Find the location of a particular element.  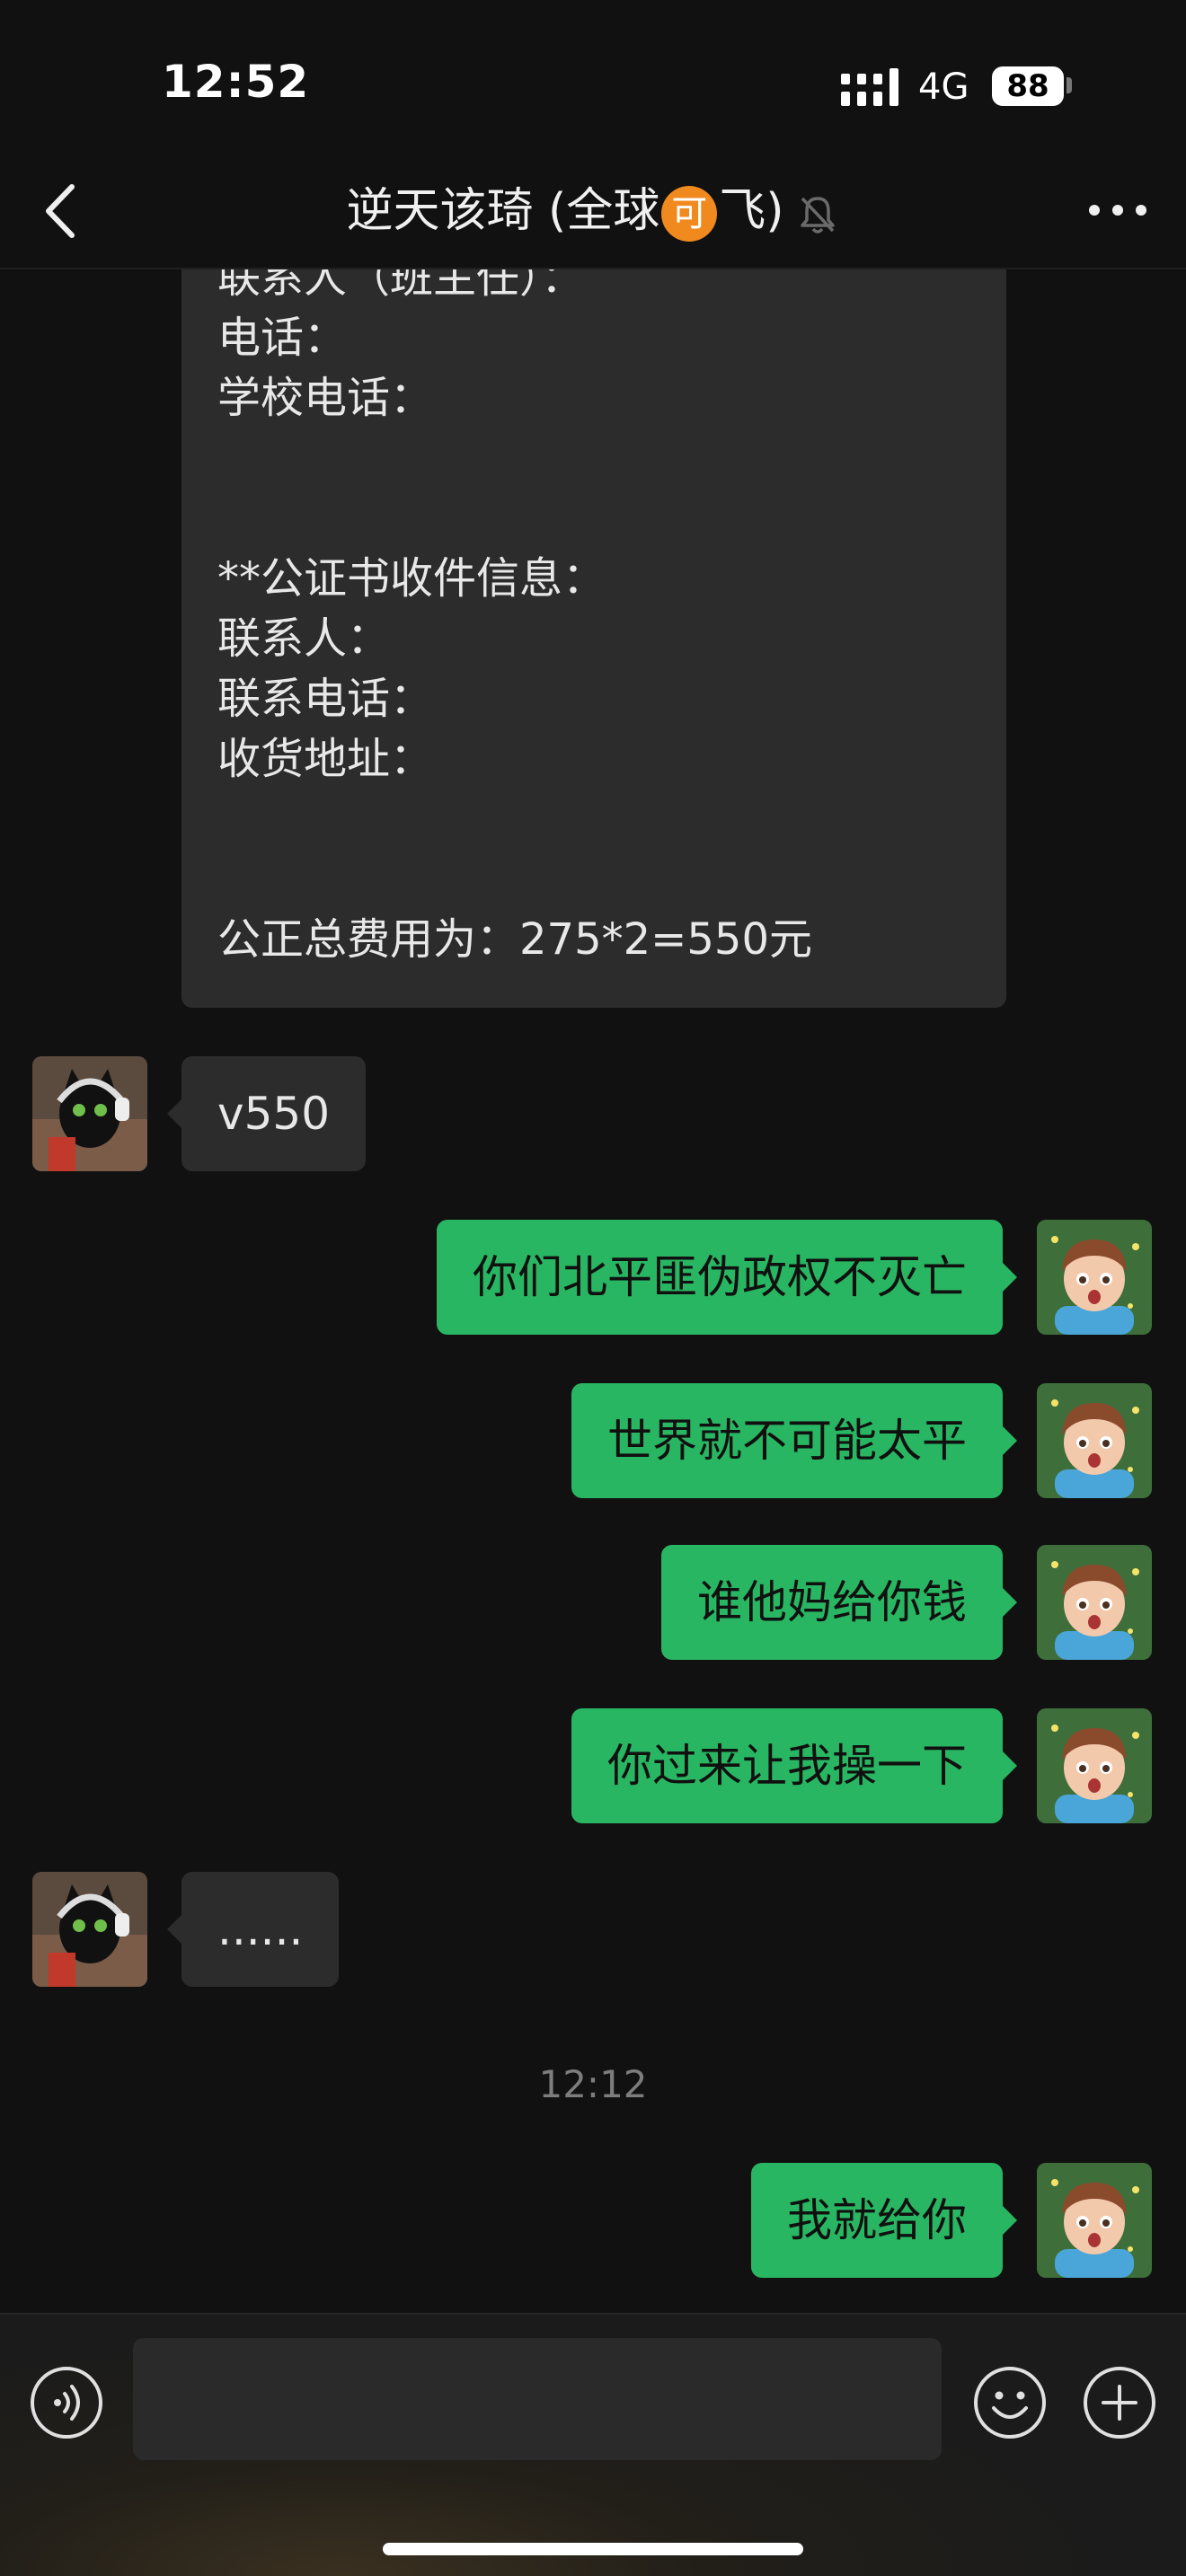

chat-header: 逆天该琦 (全球可飞) is located at coordinates (593, 211).